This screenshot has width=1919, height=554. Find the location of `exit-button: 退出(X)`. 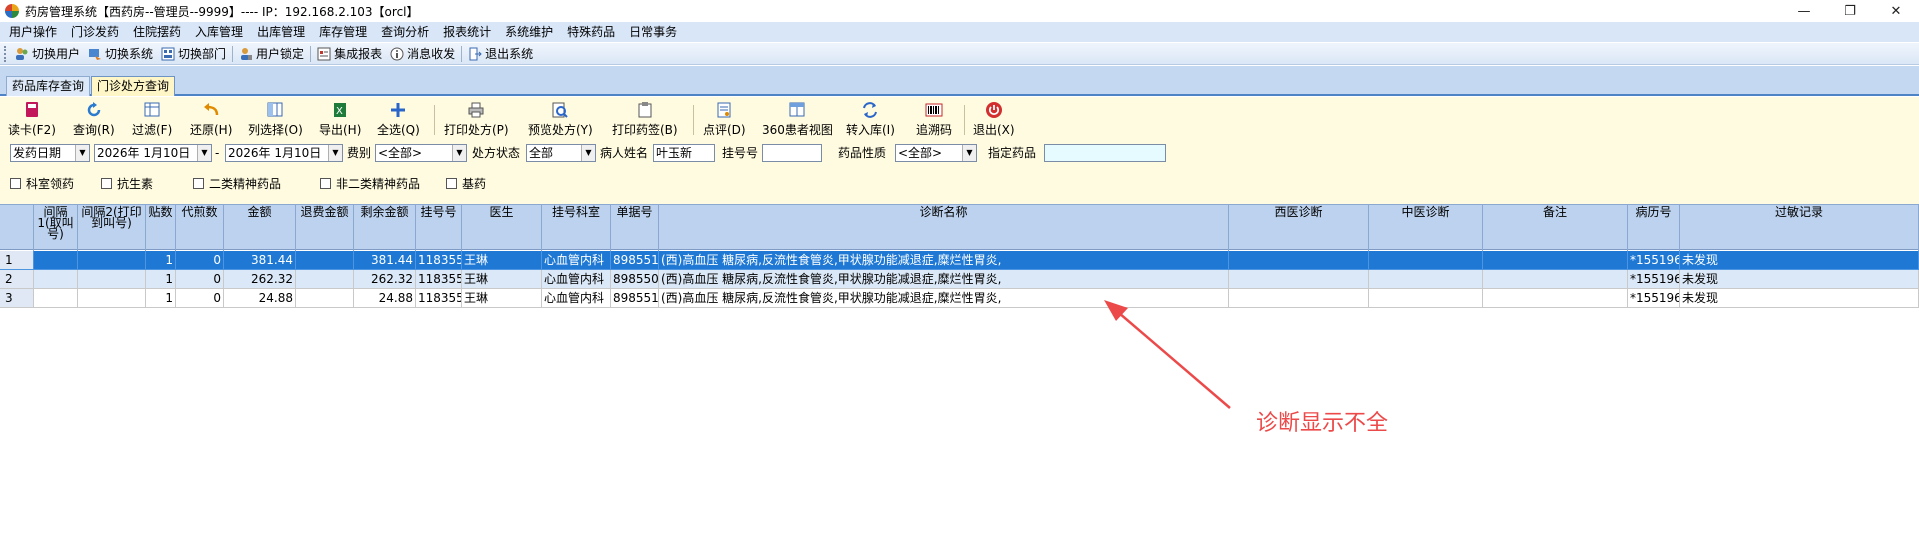

exit-button: 退出(X) is located at coordinates (994, 120).